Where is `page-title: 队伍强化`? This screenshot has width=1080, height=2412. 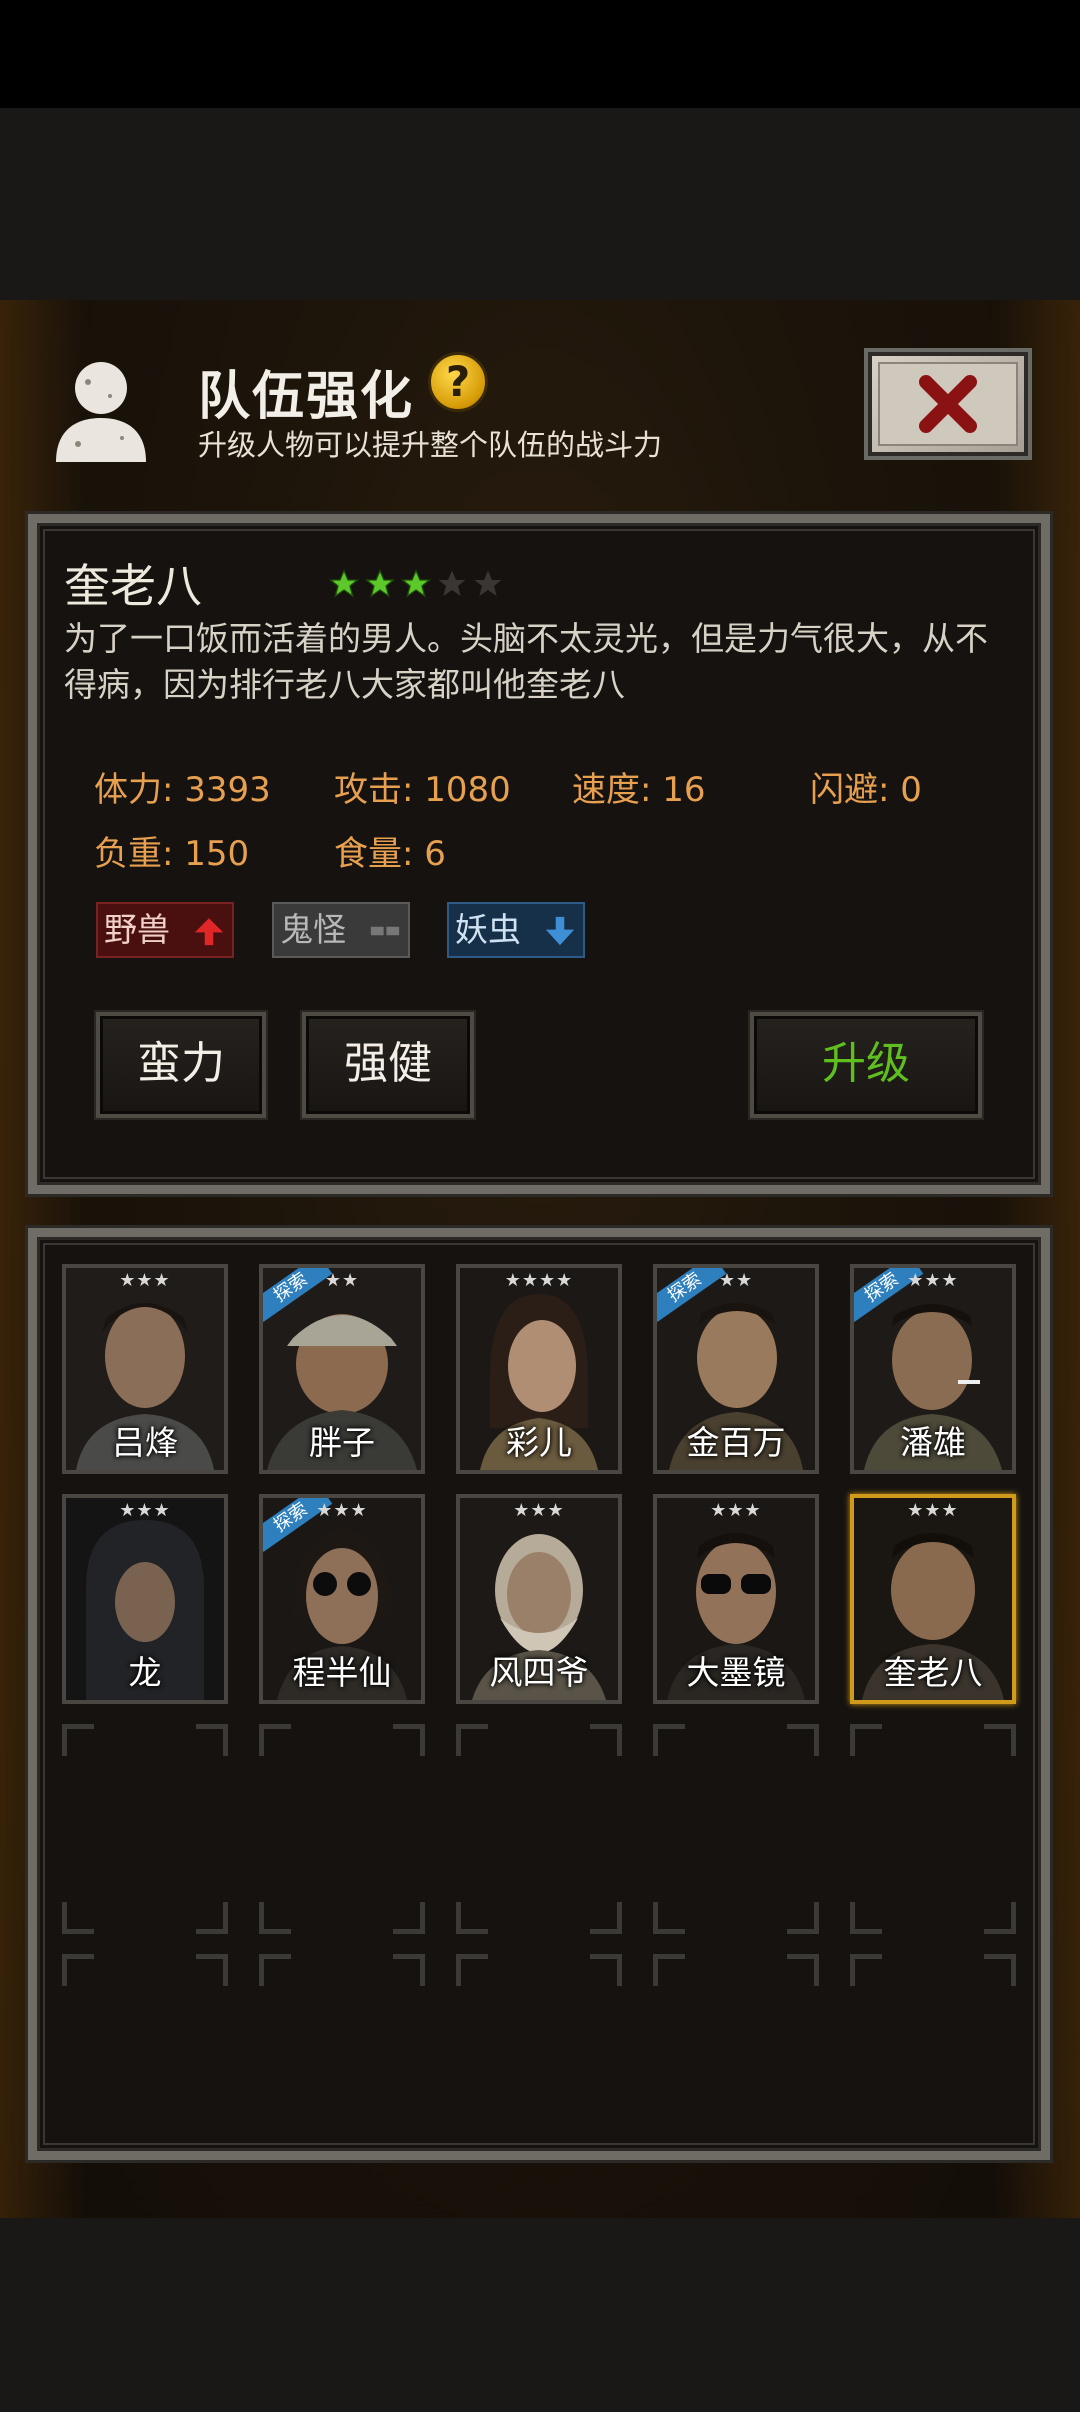 page-title: 队伍强化 is located at coordinates (306, 397).